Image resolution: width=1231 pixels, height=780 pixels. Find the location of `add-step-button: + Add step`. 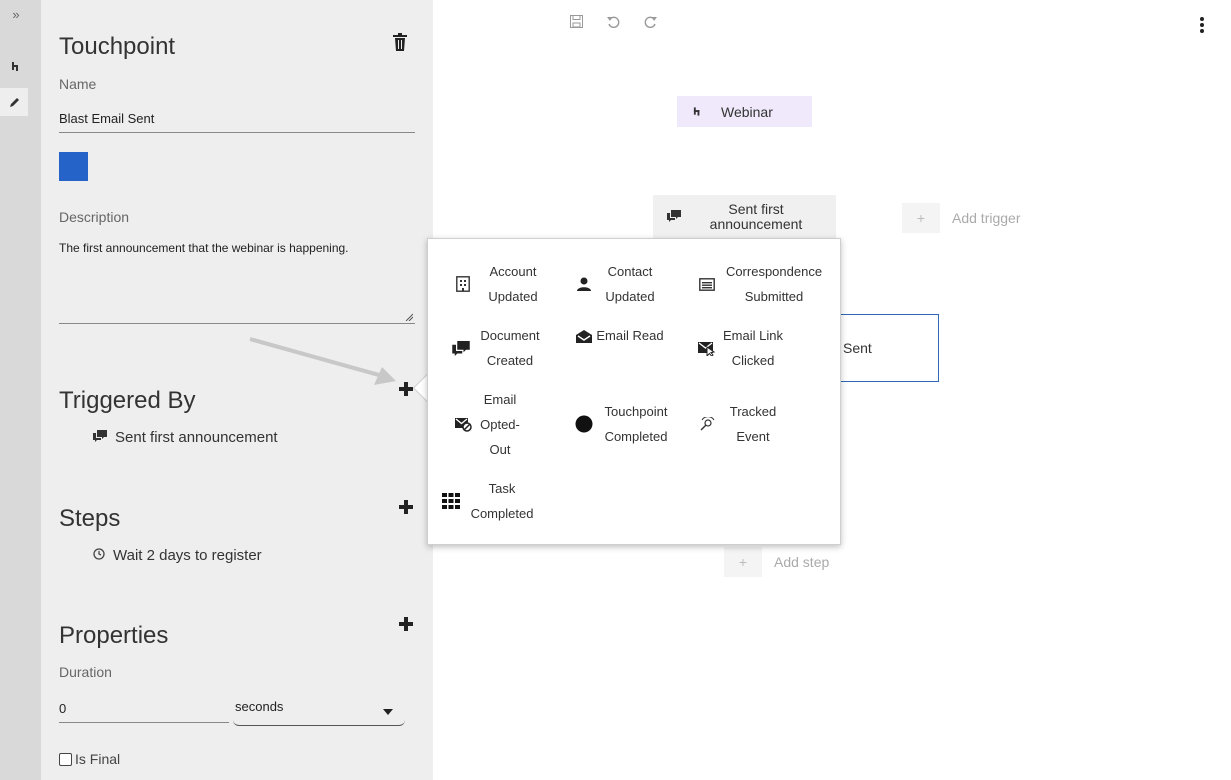

add-step-button: + Add step is located at coordinates (776, 562).